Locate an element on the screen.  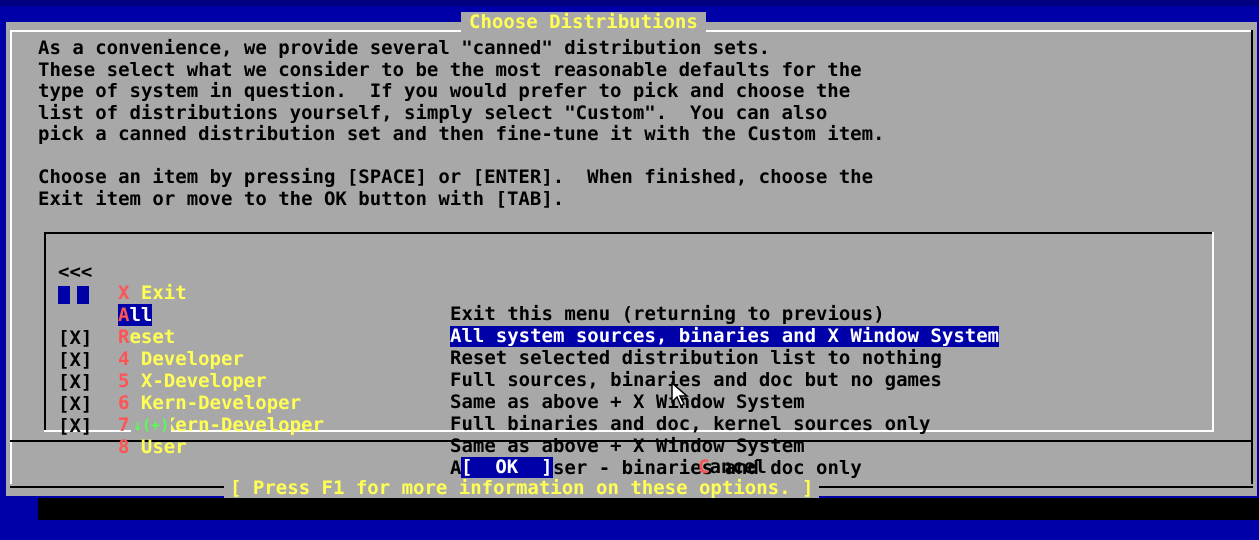
mouse-pointer-icon is located at coordinates (680, 395).